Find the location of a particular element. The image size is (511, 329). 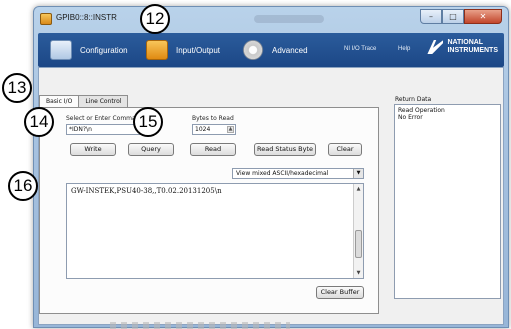

scroll-thumb is located at coordinates (358, 244).